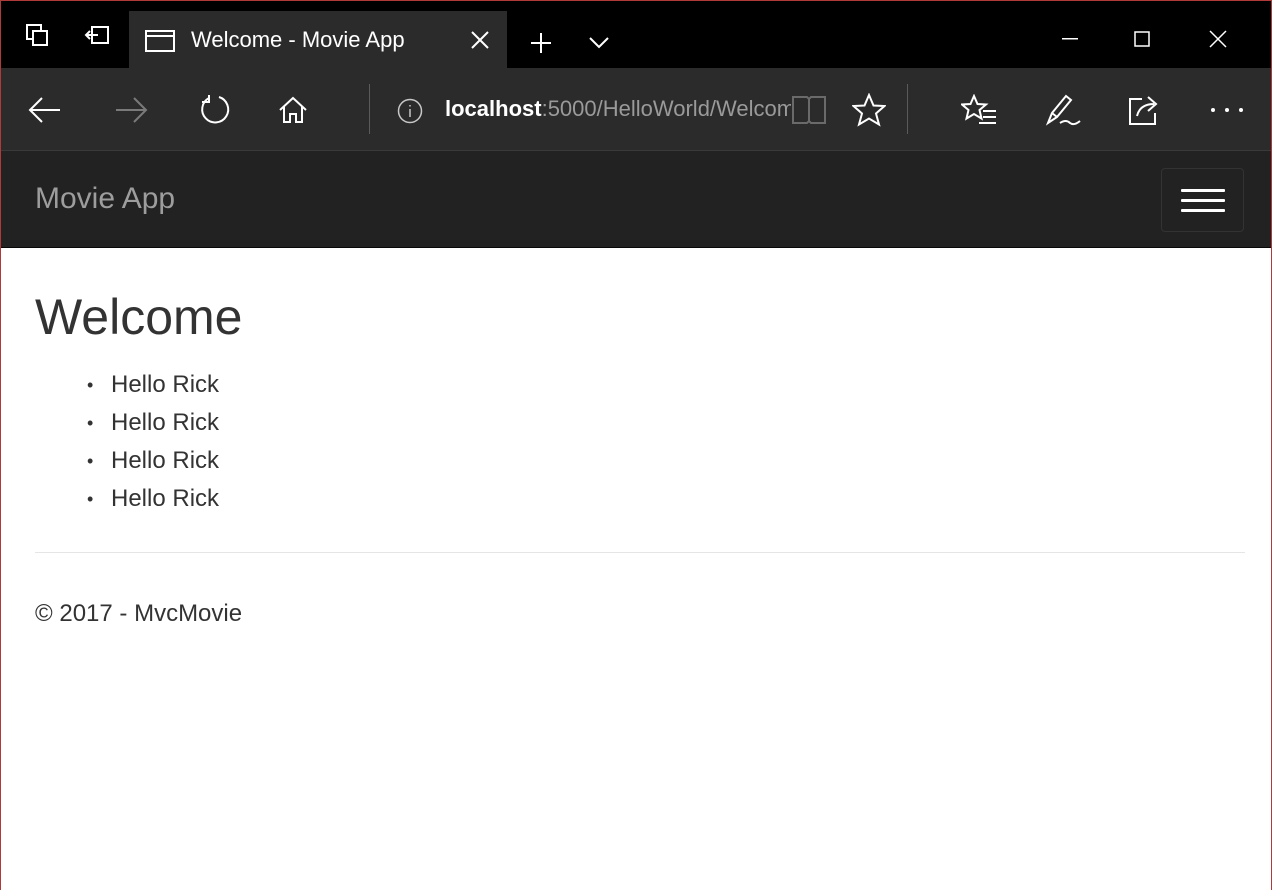 The height and width of the screenshot is (890, 1272). Describe the element at coordinates (636, 34) in the screenshot. I see `tab-strip: Welcome - Movie App` at that location.